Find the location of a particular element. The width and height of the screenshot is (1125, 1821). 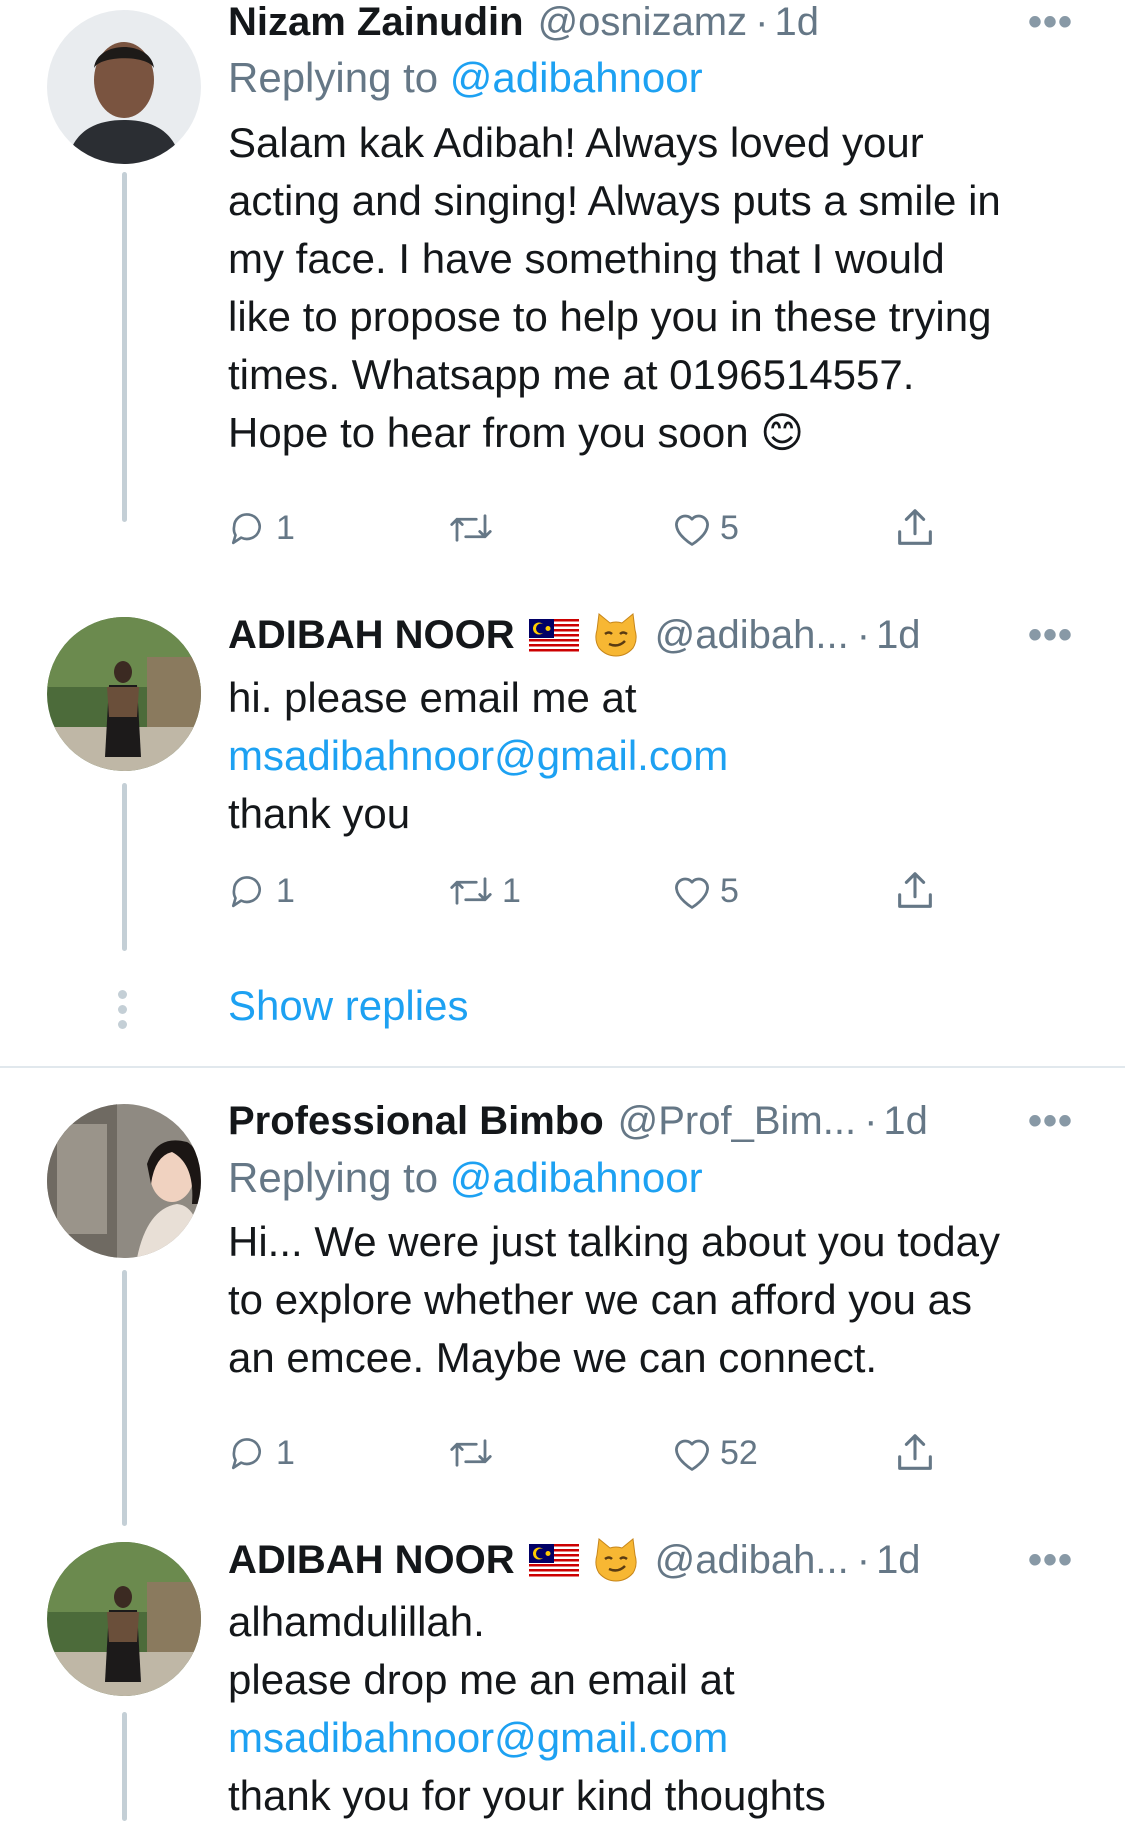

tweet-header: Nizam Zainudin @osnizamz · 1d ••• is located at coordinates (650, 25).